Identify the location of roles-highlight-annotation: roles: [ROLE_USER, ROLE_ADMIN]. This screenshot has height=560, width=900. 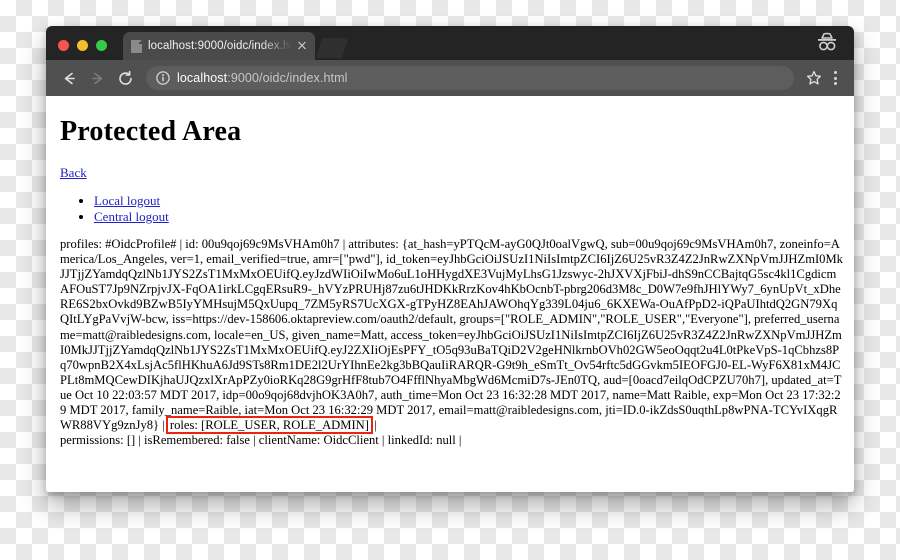
(269, 425).